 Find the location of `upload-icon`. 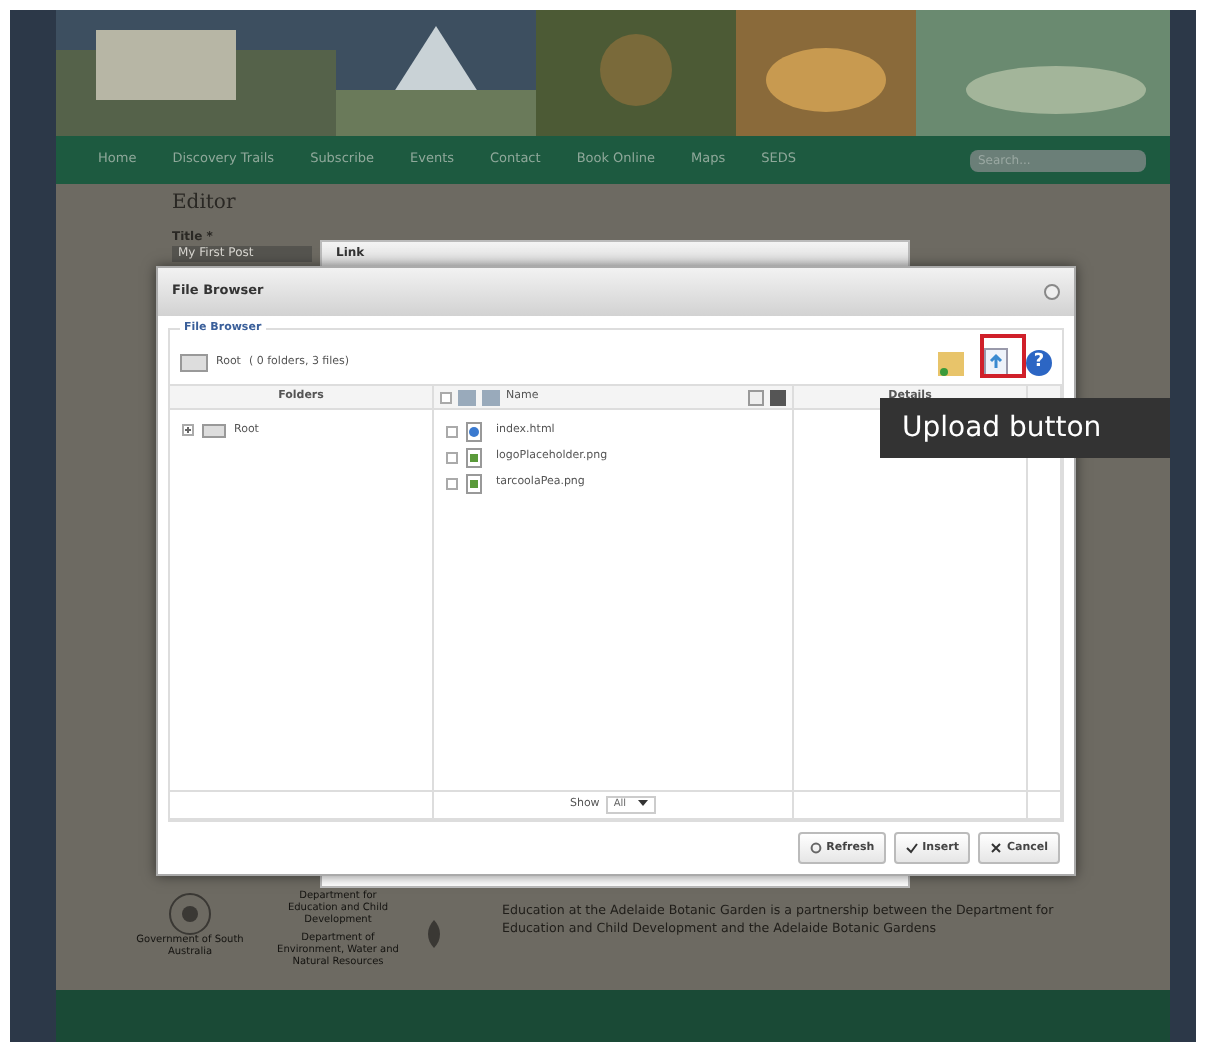

upload-icon is located at coordinates (996, 362).